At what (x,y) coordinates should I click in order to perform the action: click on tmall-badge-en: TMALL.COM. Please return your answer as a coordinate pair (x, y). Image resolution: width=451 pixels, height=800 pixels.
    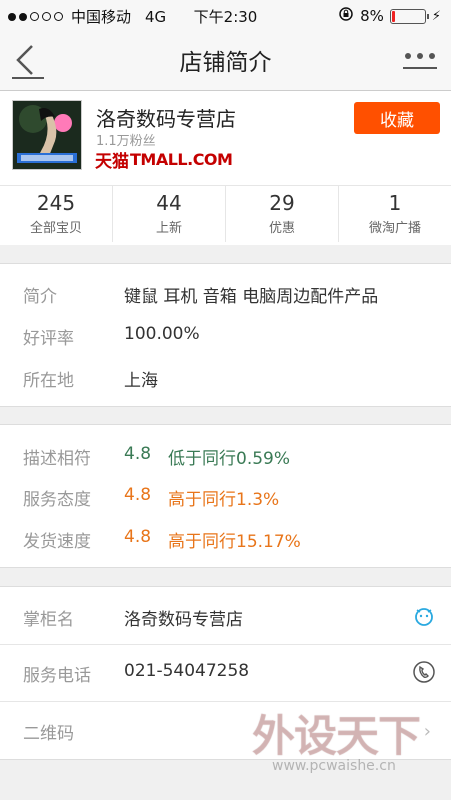
    Looking at the image, I should click on (181, 159).